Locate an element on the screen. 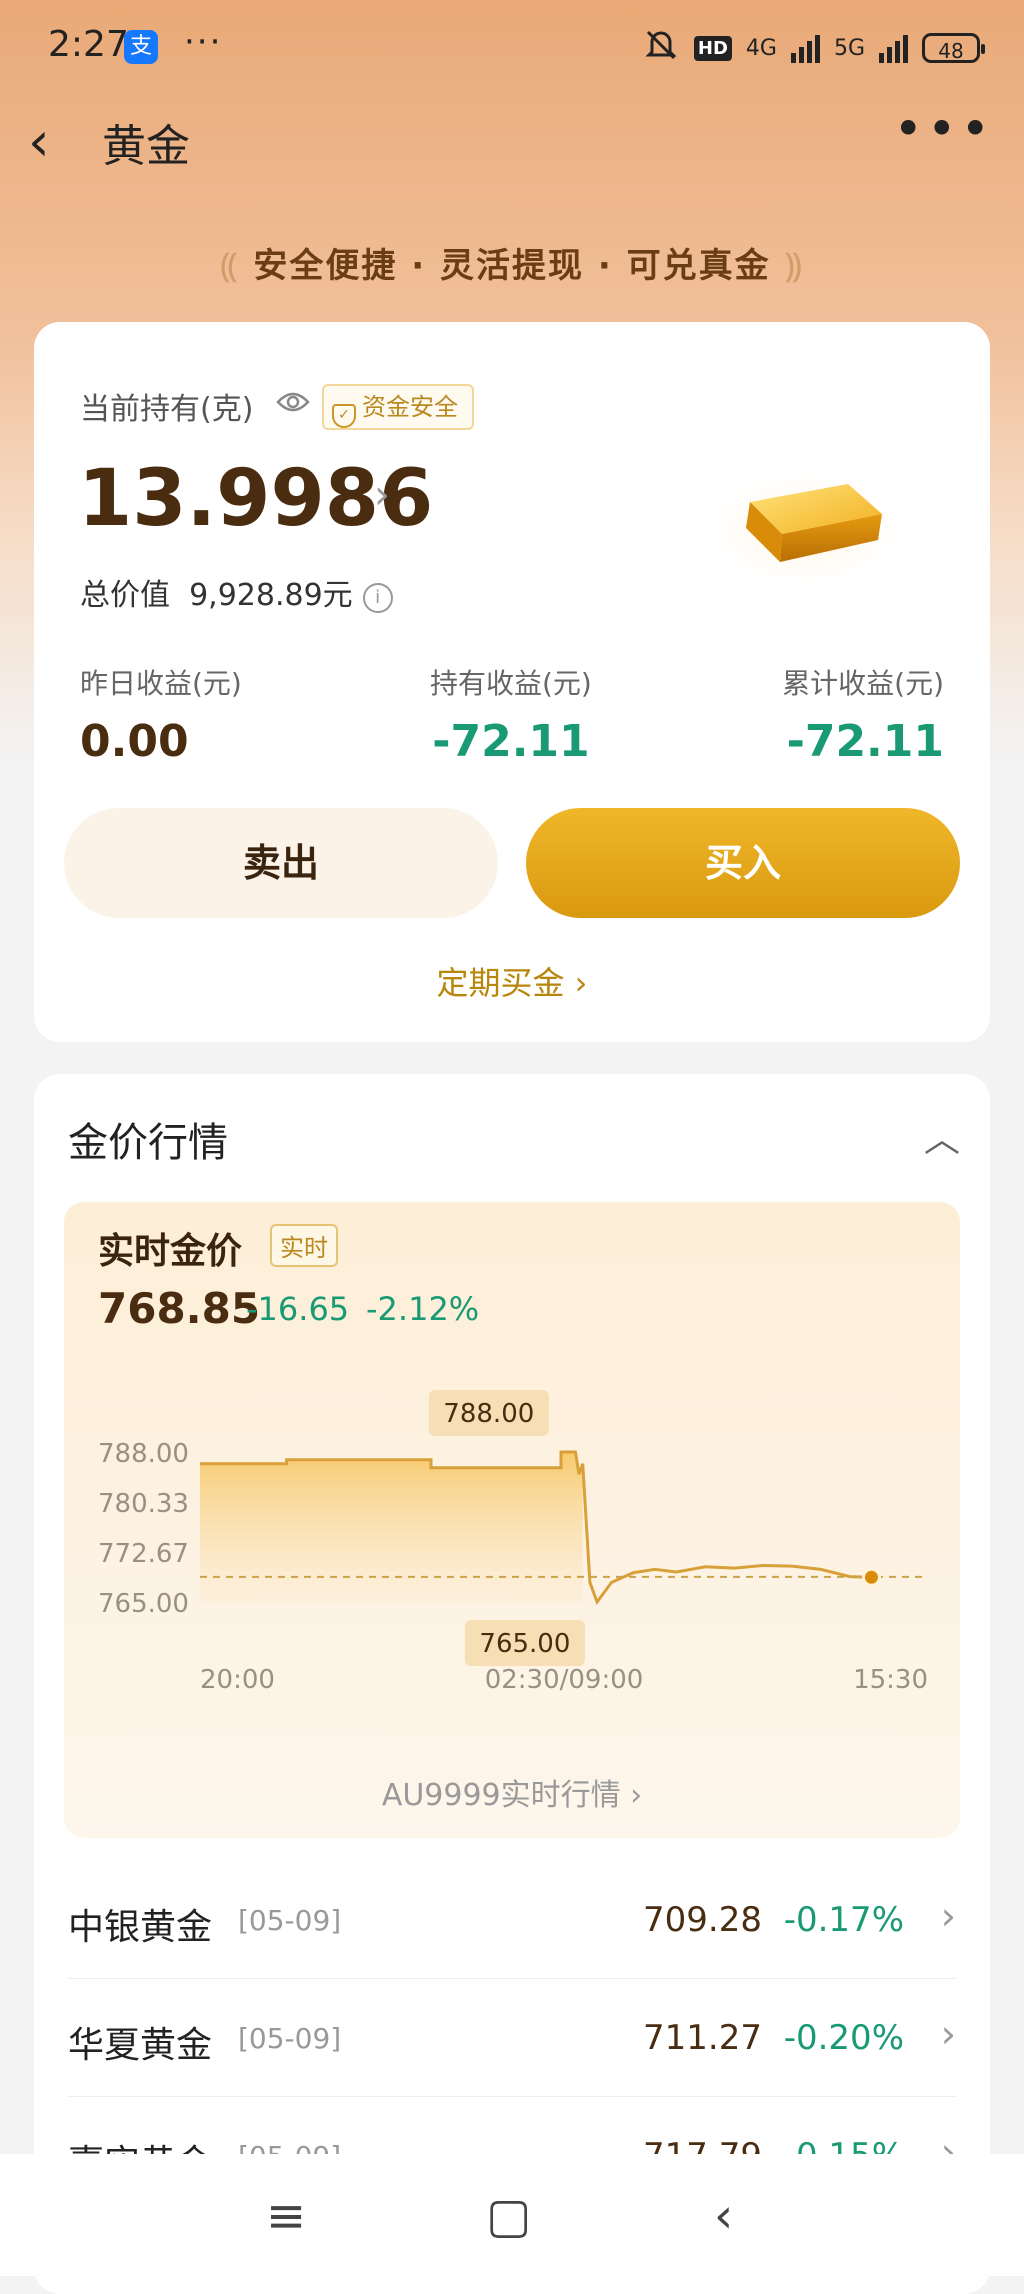 Image resolution: width=1024 pixels, height=2294 pixels. total-value: 总价值 9,928.89元 i is located at coordinates (236, 592).